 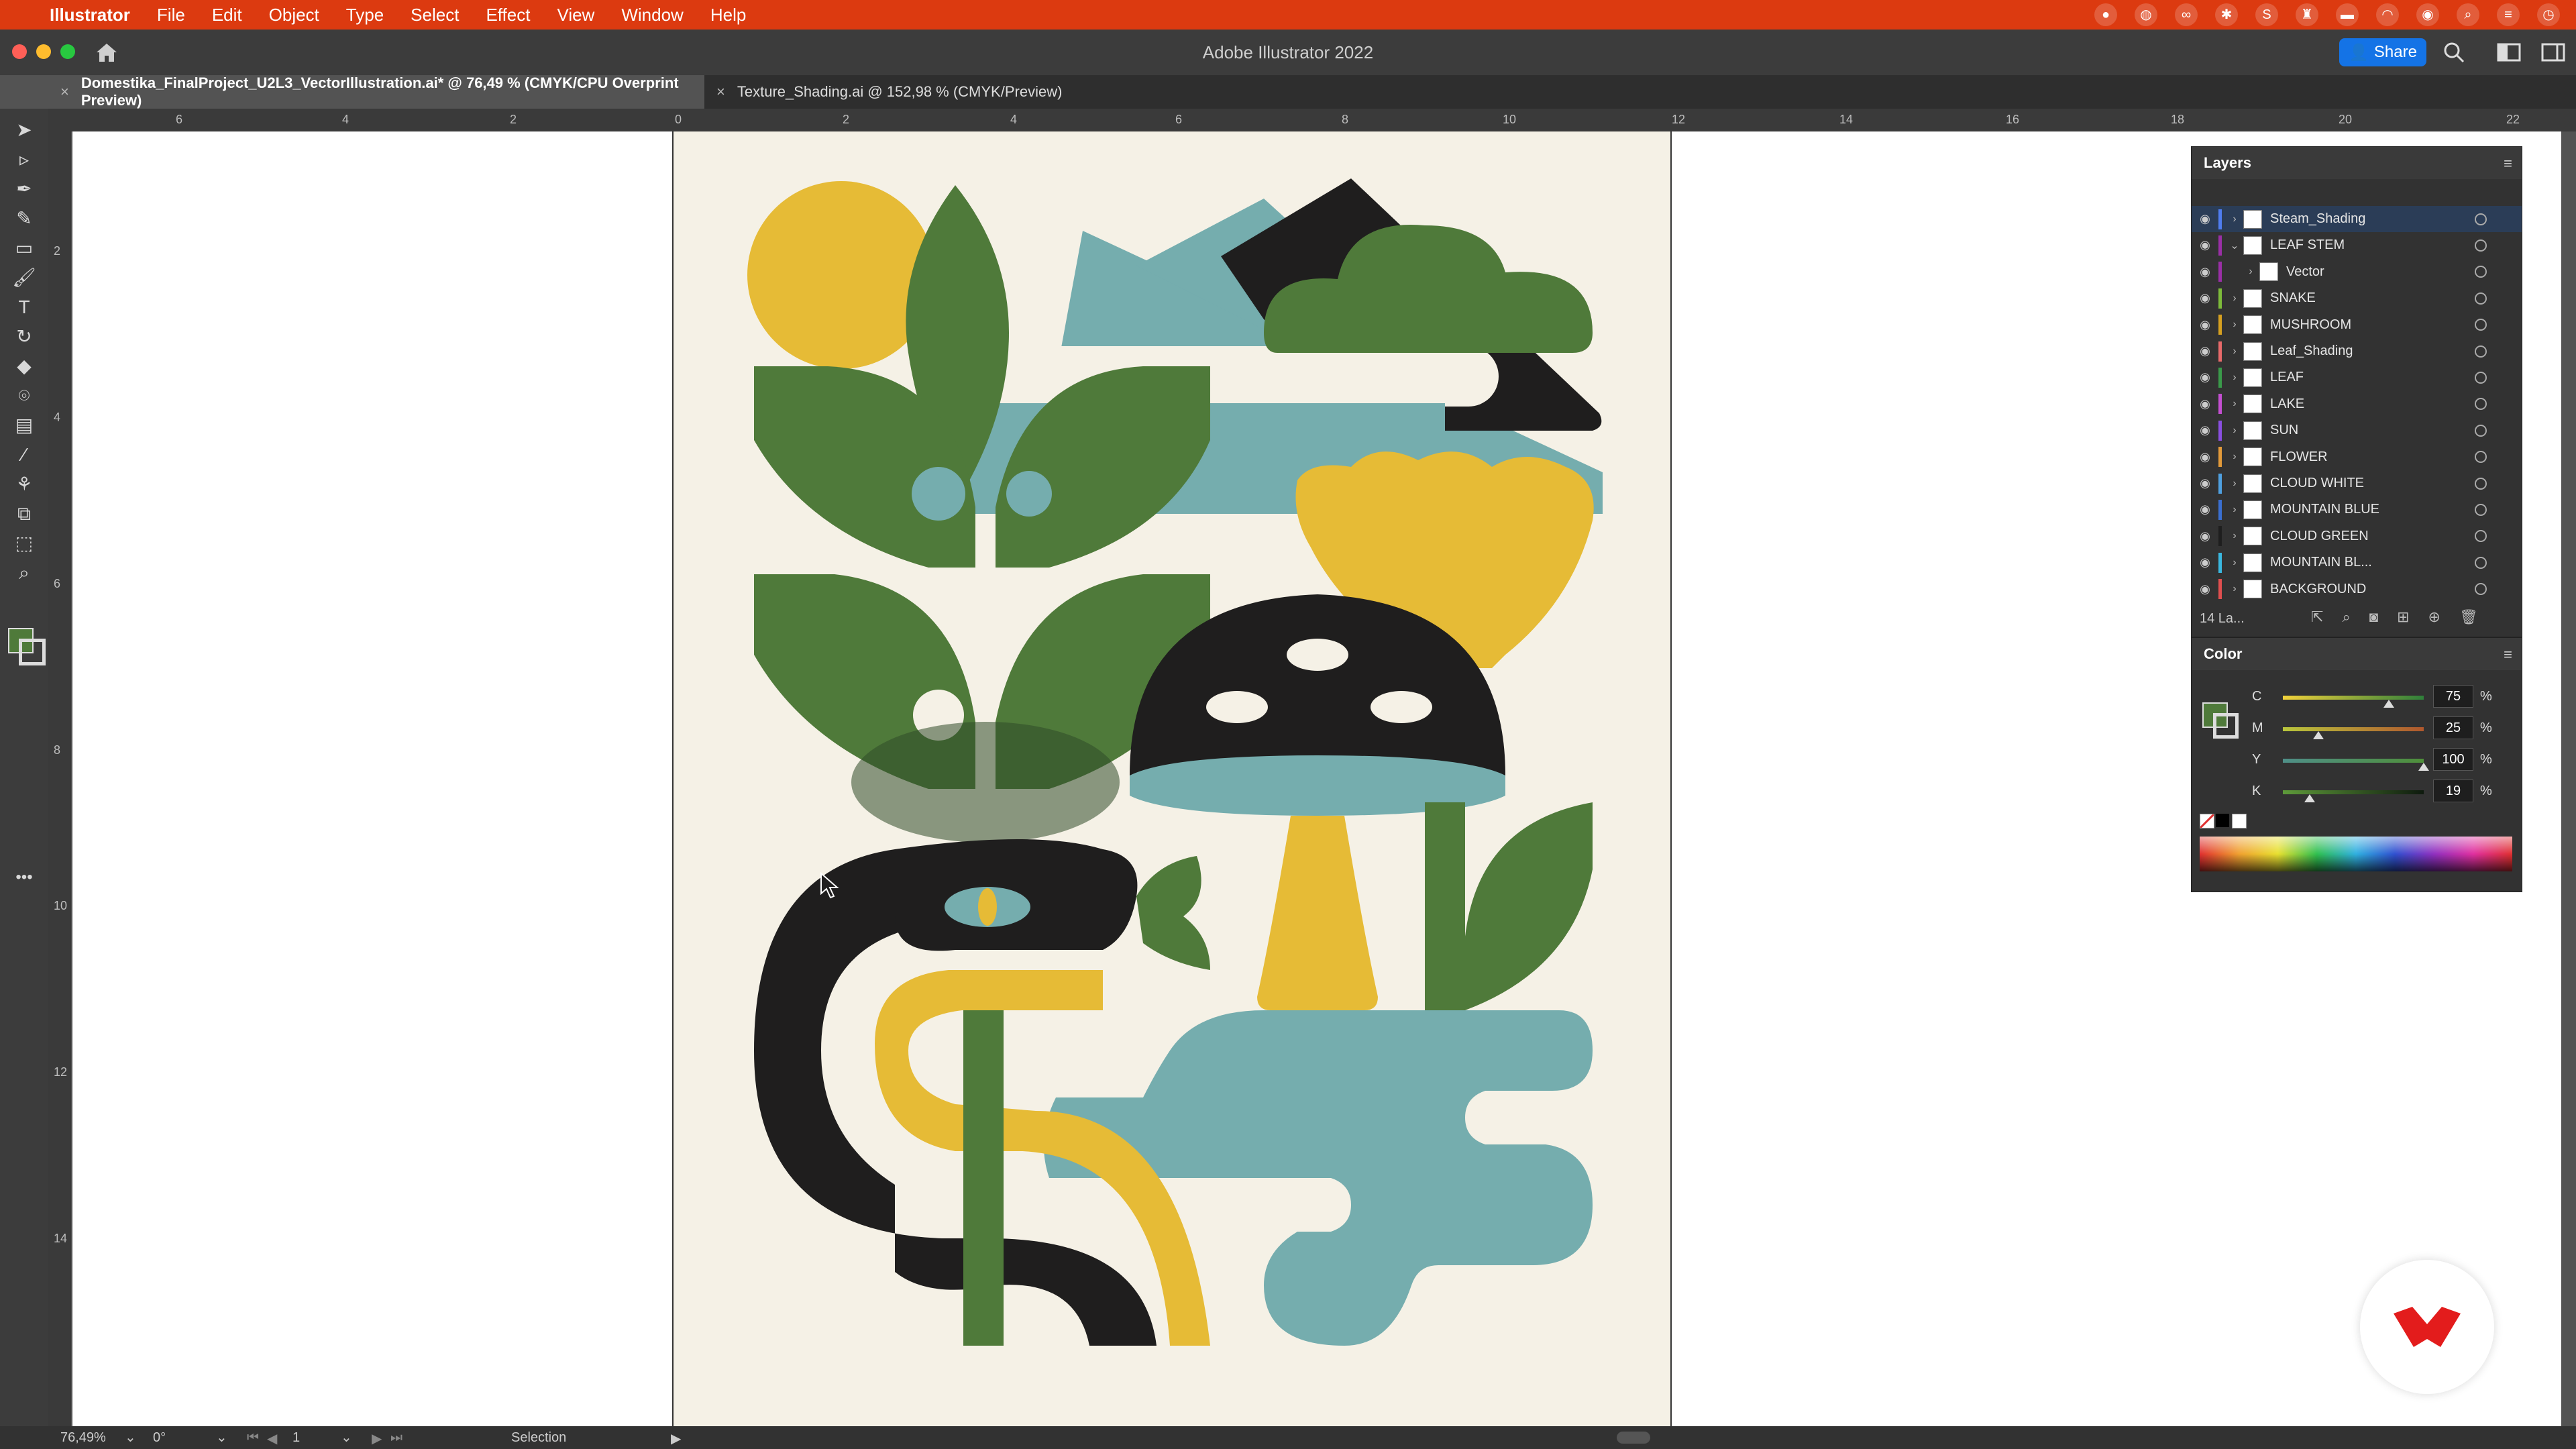 What do you see at coordinates (2293, 298) in the screenshot?
I see `layer-name: SNAKE` at bounding box center [2293, 298].